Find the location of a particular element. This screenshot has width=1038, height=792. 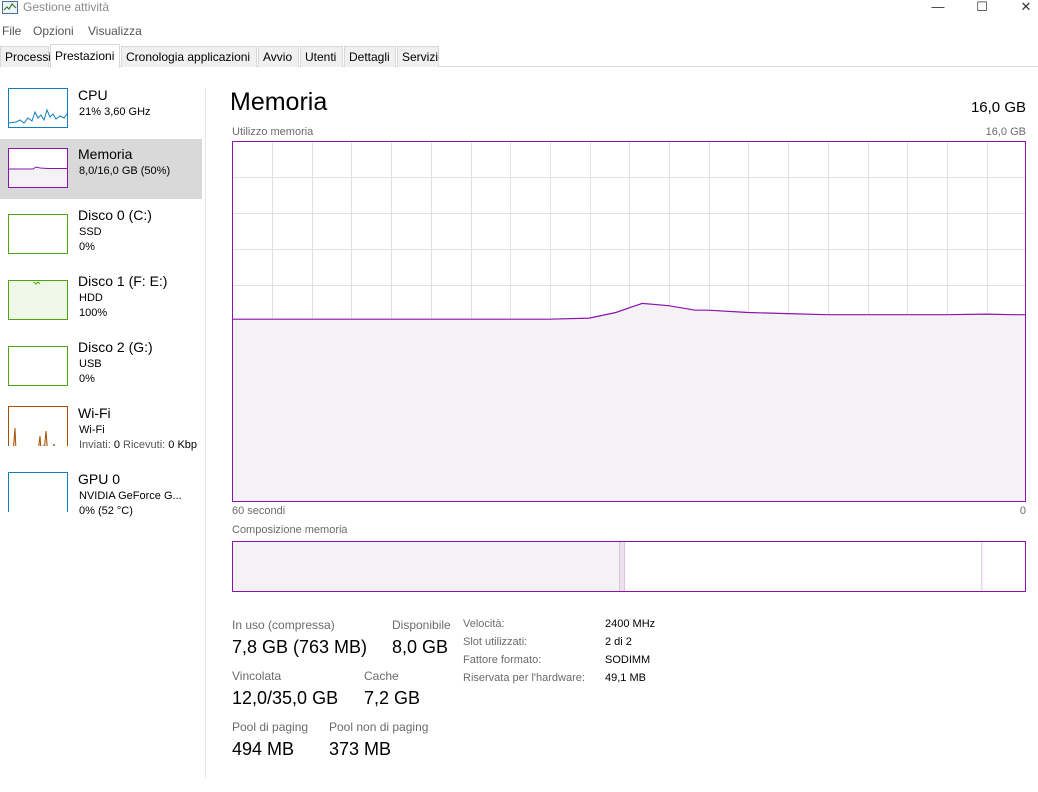

sidebar-item-label: GPU 0 is located at coordinates (99, 479).